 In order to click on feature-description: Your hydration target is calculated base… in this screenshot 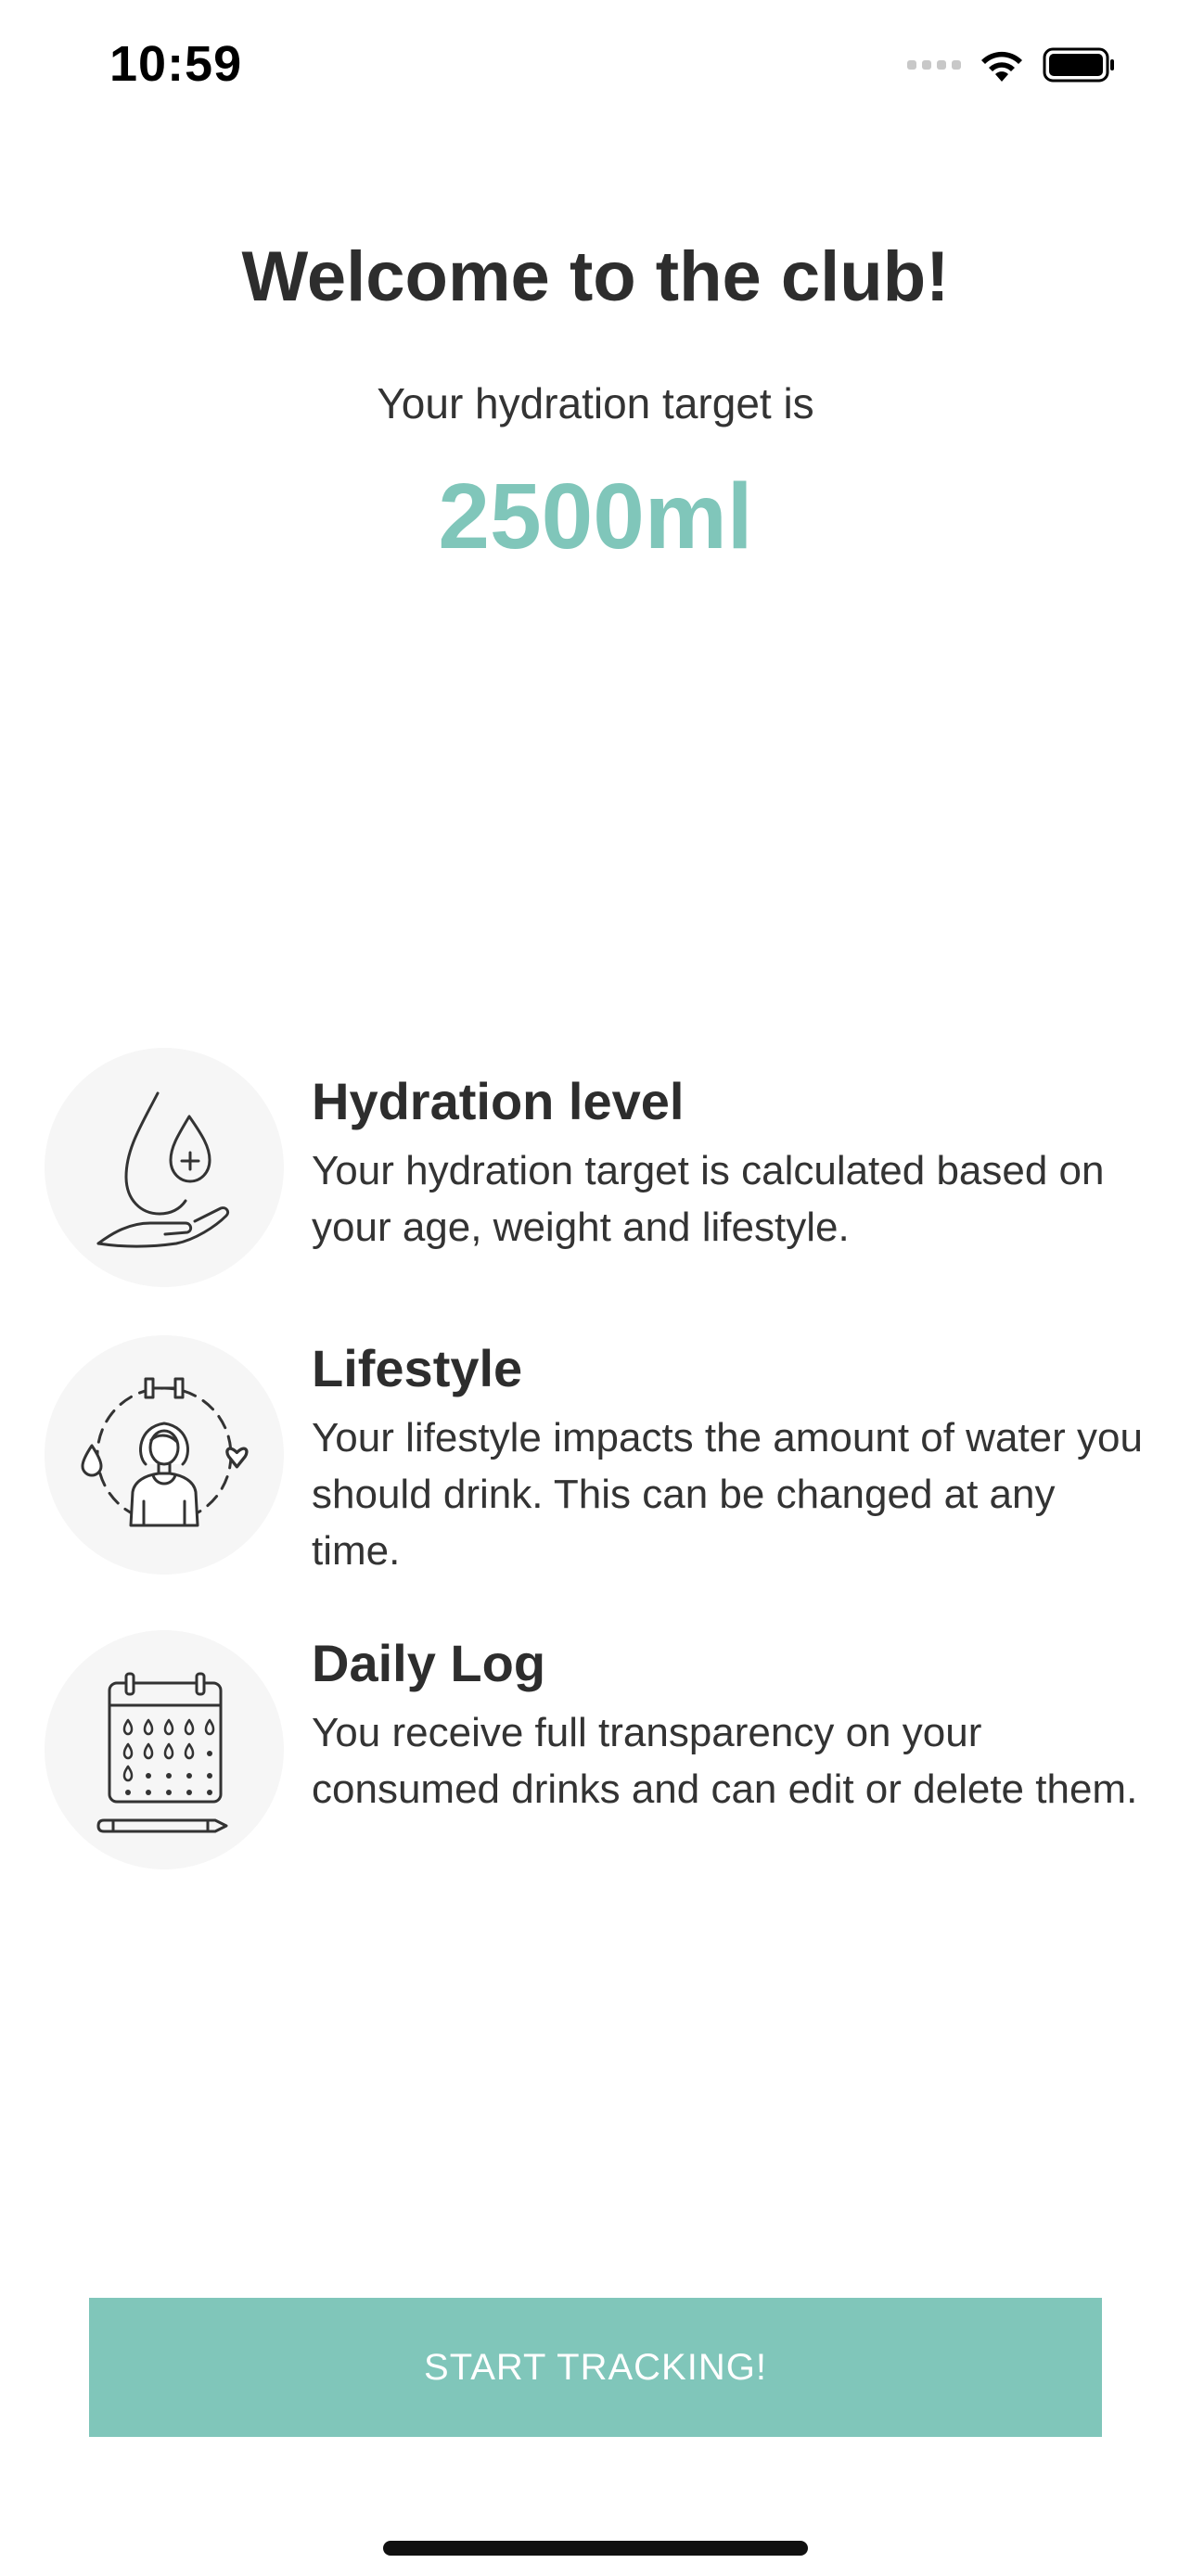, I will do `click(708, 1199)`.